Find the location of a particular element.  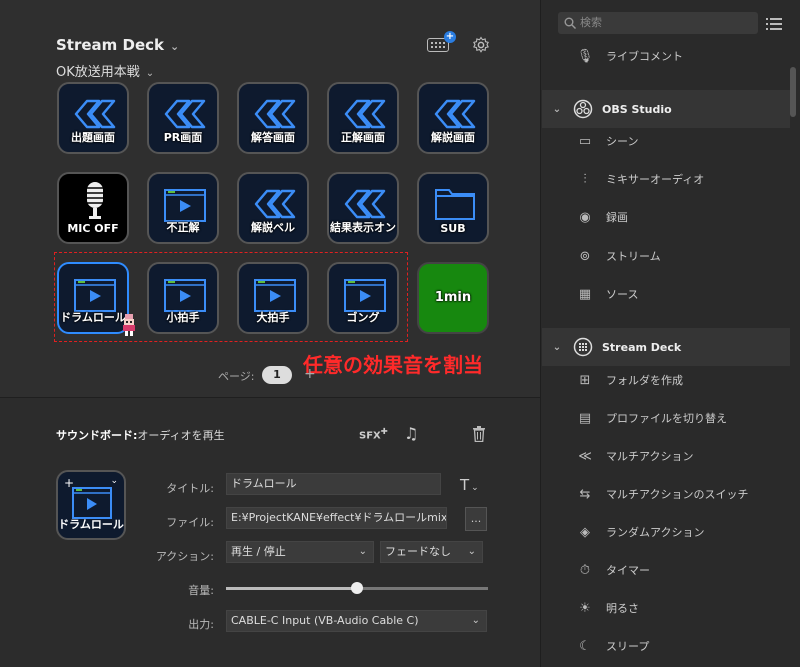

action-list-item: ☀ 明るさ is located at coordinates (607, 608).